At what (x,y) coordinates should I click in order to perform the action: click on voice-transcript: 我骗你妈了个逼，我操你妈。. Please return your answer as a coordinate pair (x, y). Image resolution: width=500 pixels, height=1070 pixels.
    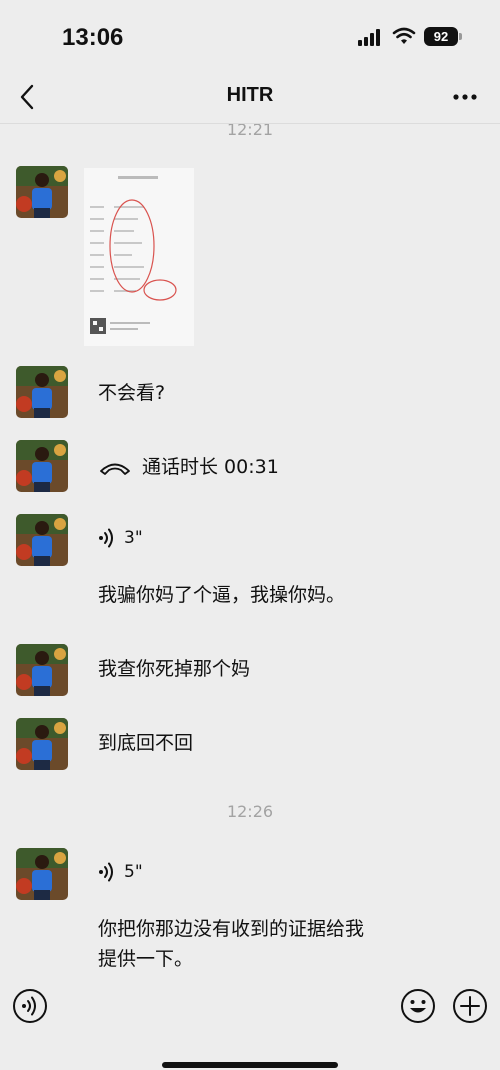
    Looking at the image, I should click on (222, 595).